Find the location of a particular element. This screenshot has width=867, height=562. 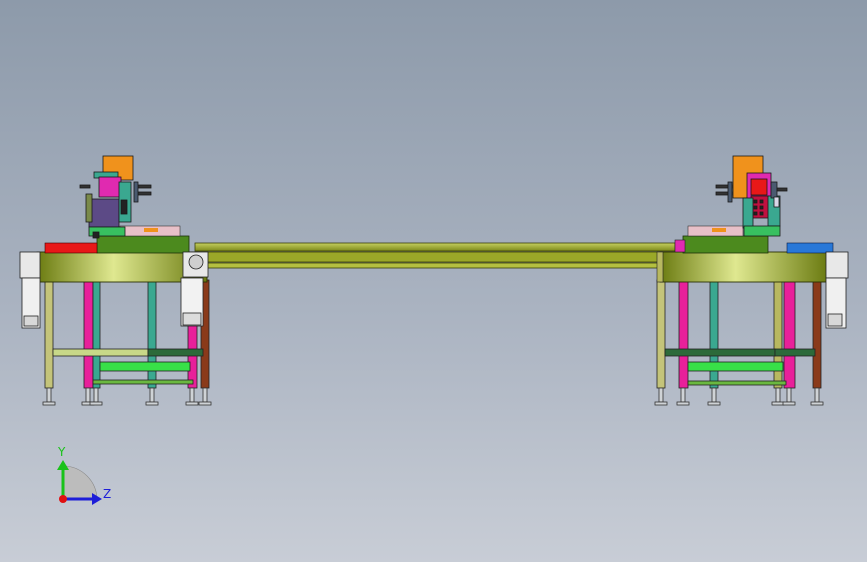

left-drum-table is located at coordinates (122, 267).